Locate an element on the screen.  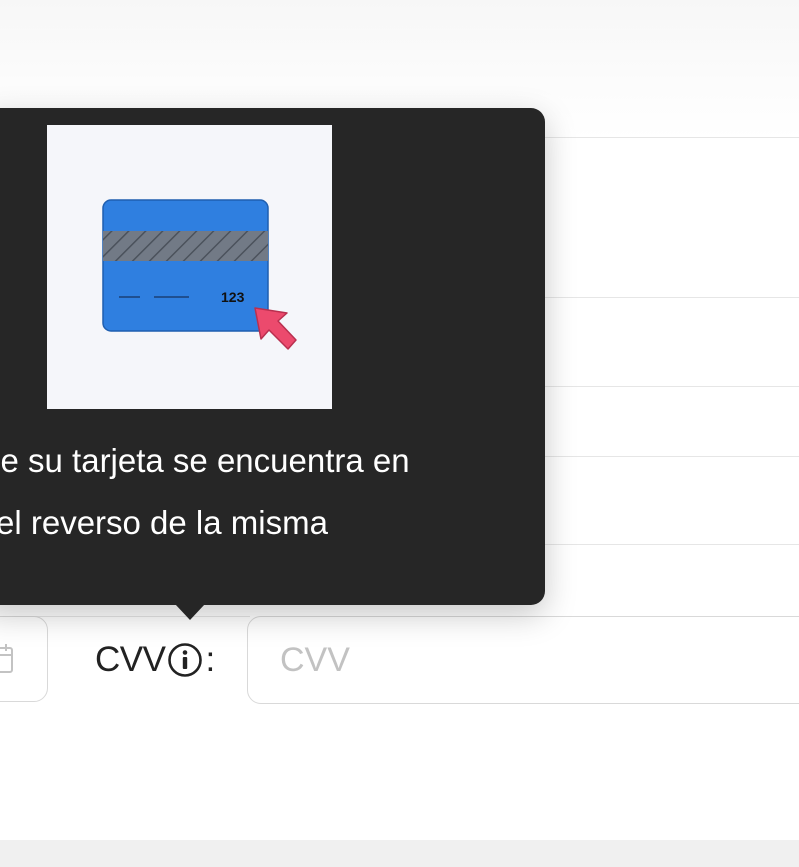
cvv-label-text: CVV is located at coordinates (130, 659).